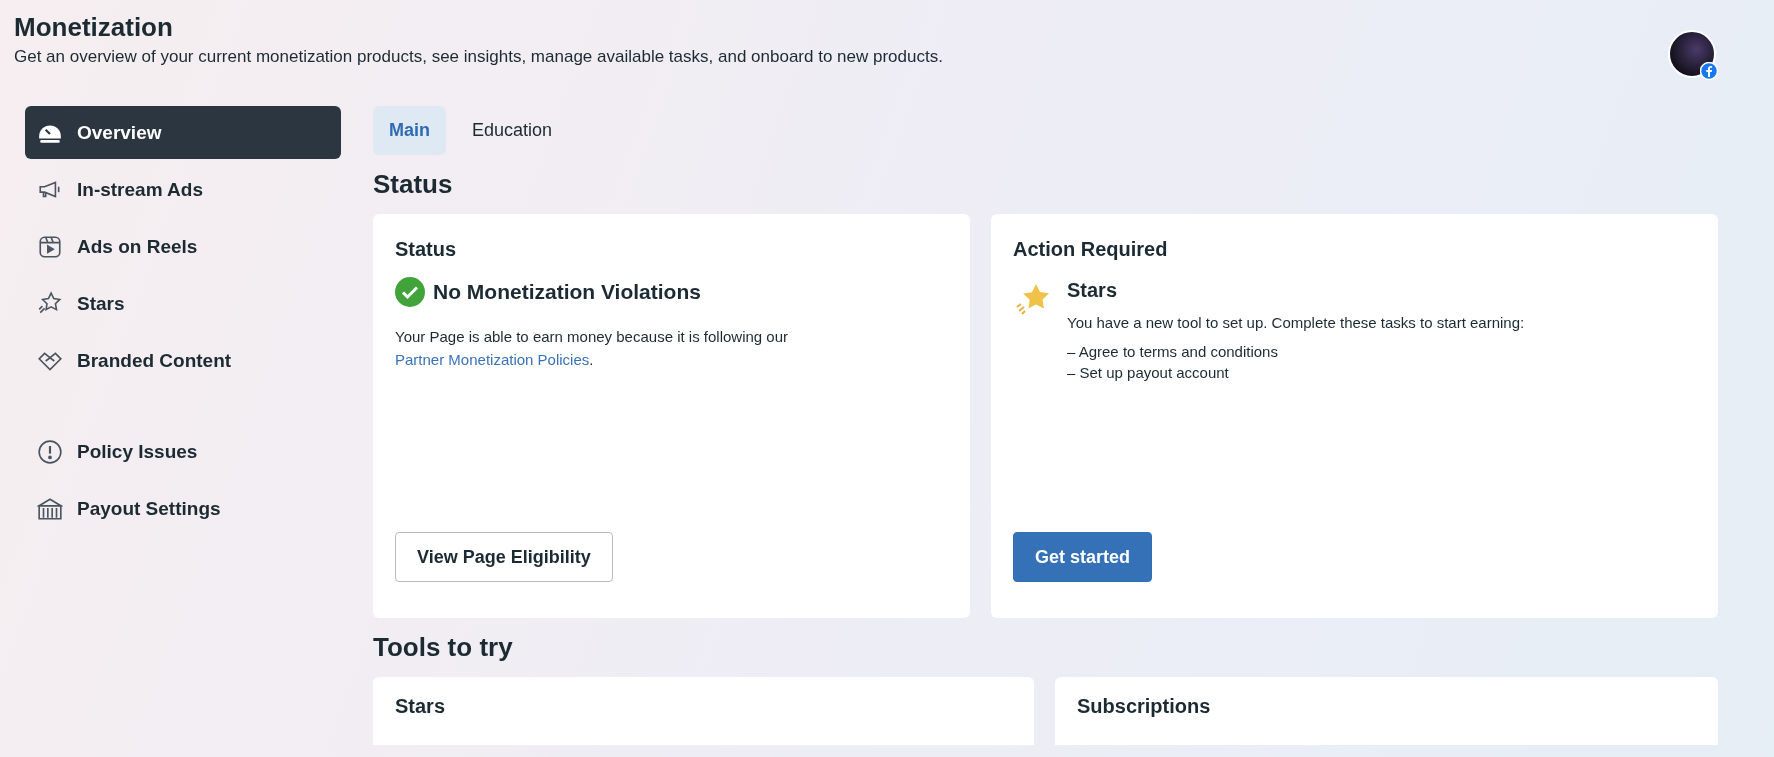 The height and width of the screenshot is (757, 1774). What do you see at coordinates (183, 451) in the screenshot?
I see `sidebar-item: Policy Issues` at bounding box center [183, 451].